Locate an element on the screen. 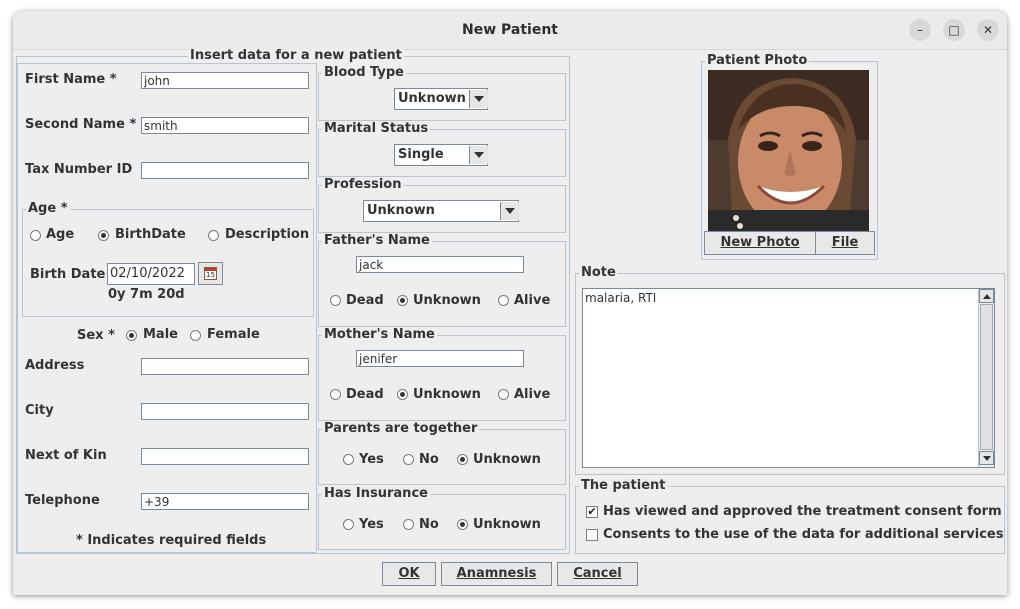  insurance-yes-radio is located at coordinates (348, 524).